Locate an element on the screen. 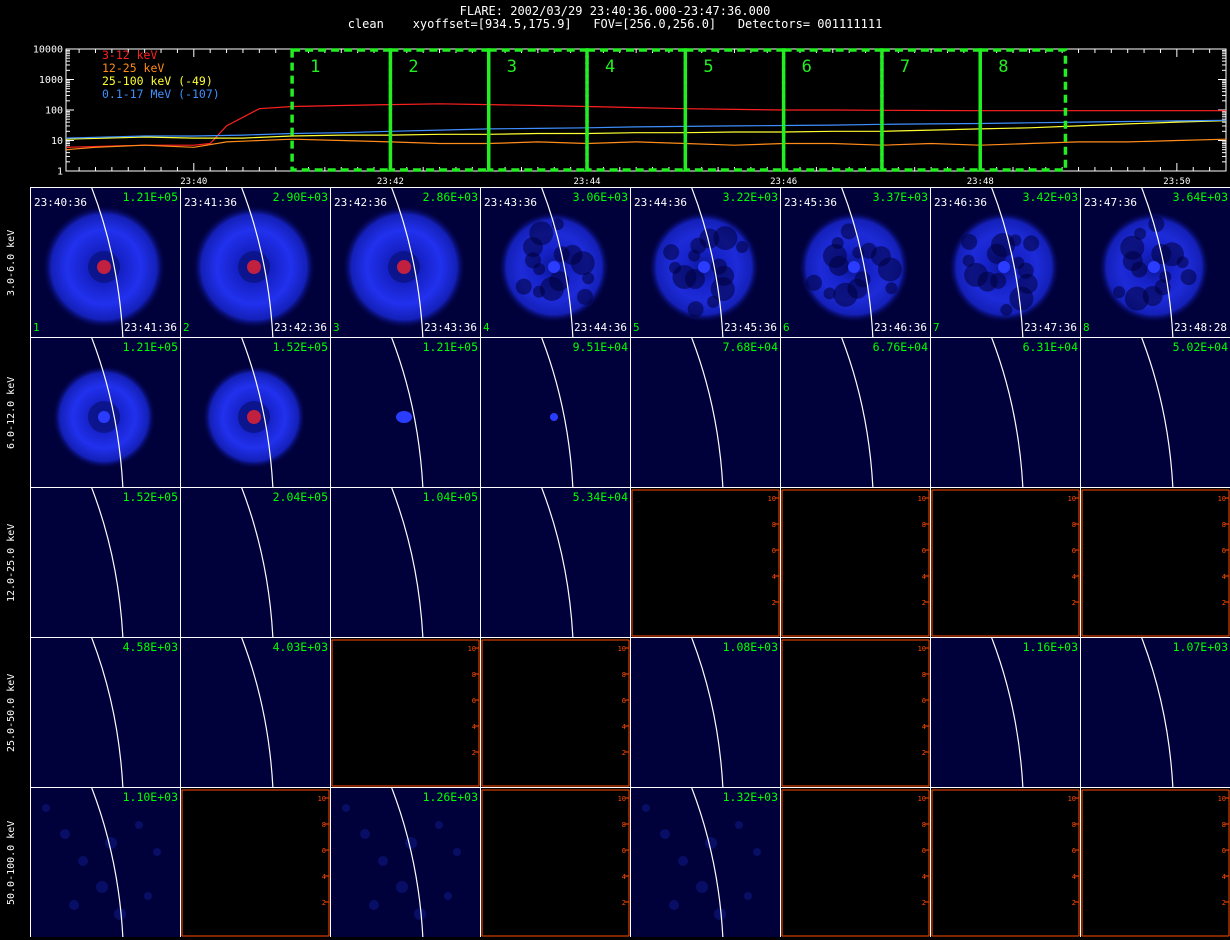 The image size is (1230, 940). peak-value: 2.04E+05 is located at coordinates (300, 497).